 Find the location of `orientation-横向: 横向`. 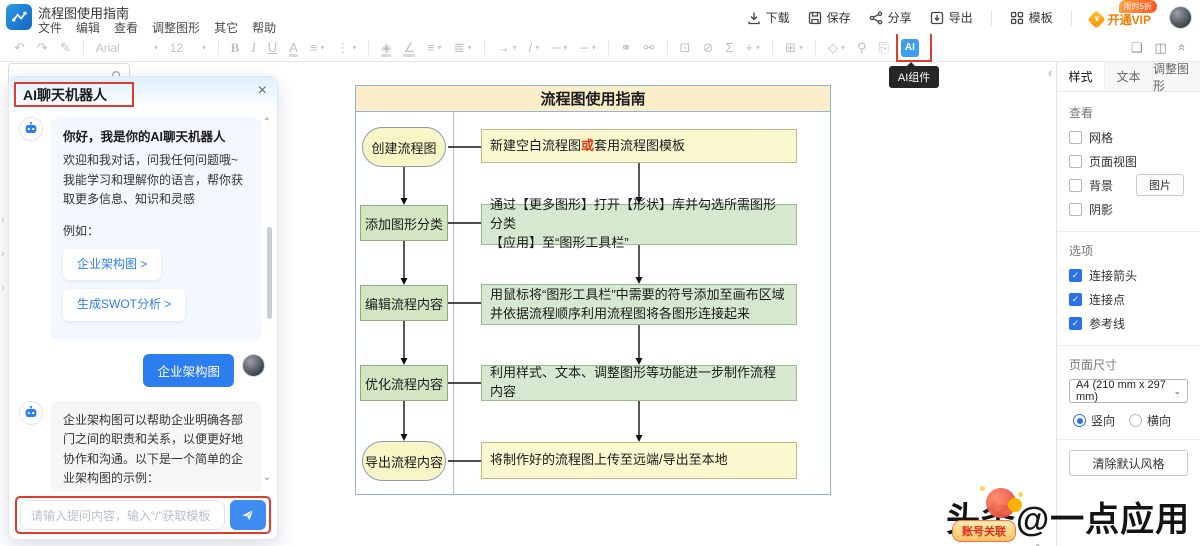

orientation-横向: 横向 is located at coordinates (1150, 420).